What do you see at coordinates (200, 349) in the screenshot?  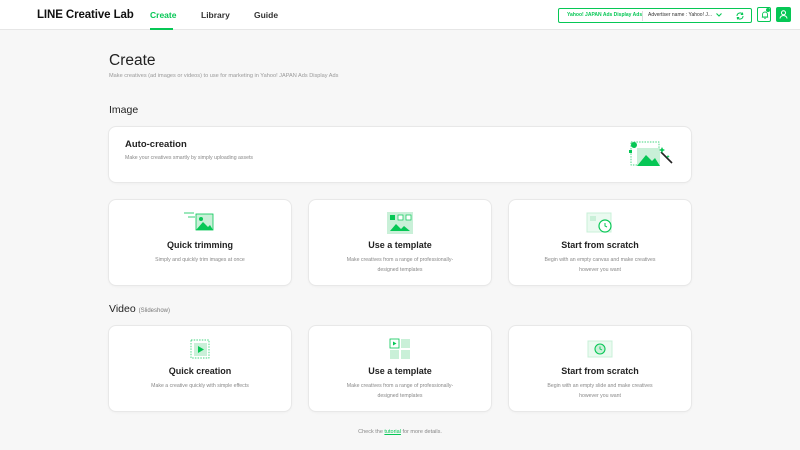 I see `video-play-icon` at bounding box center [200, 349].